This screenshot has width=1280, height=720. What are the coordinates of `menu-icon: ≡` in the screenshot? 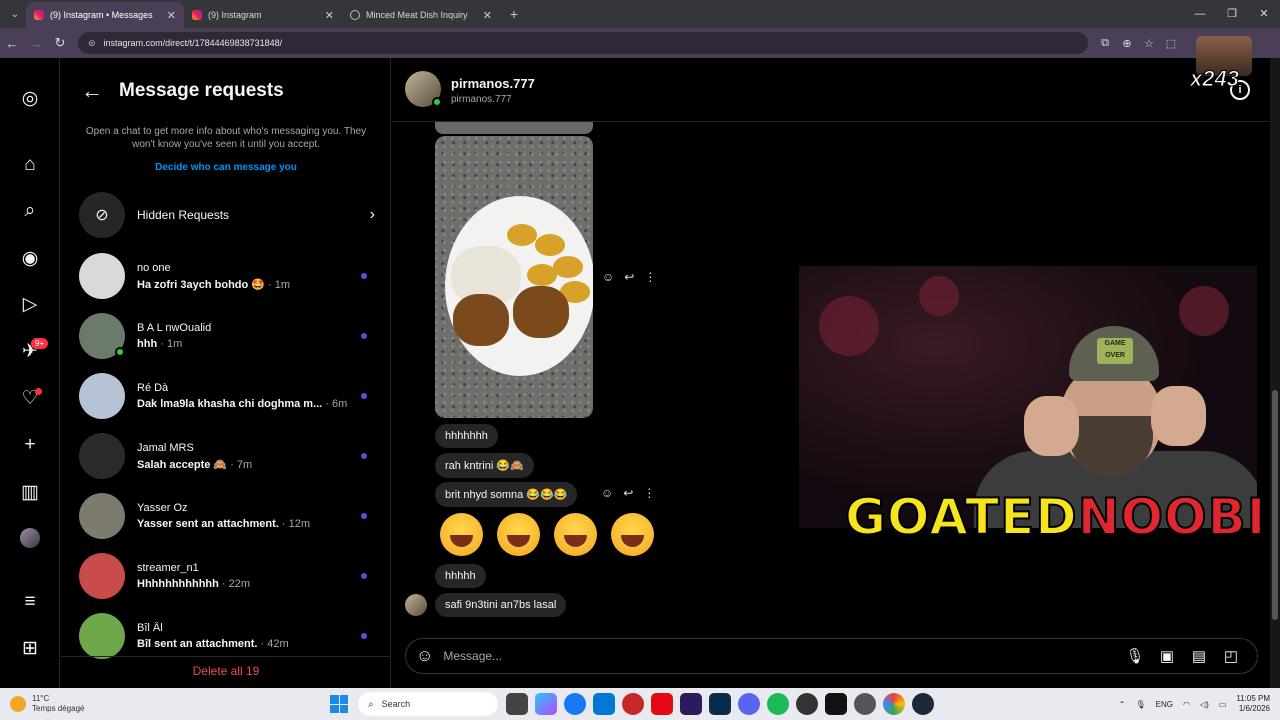 It's located at (30, 602).